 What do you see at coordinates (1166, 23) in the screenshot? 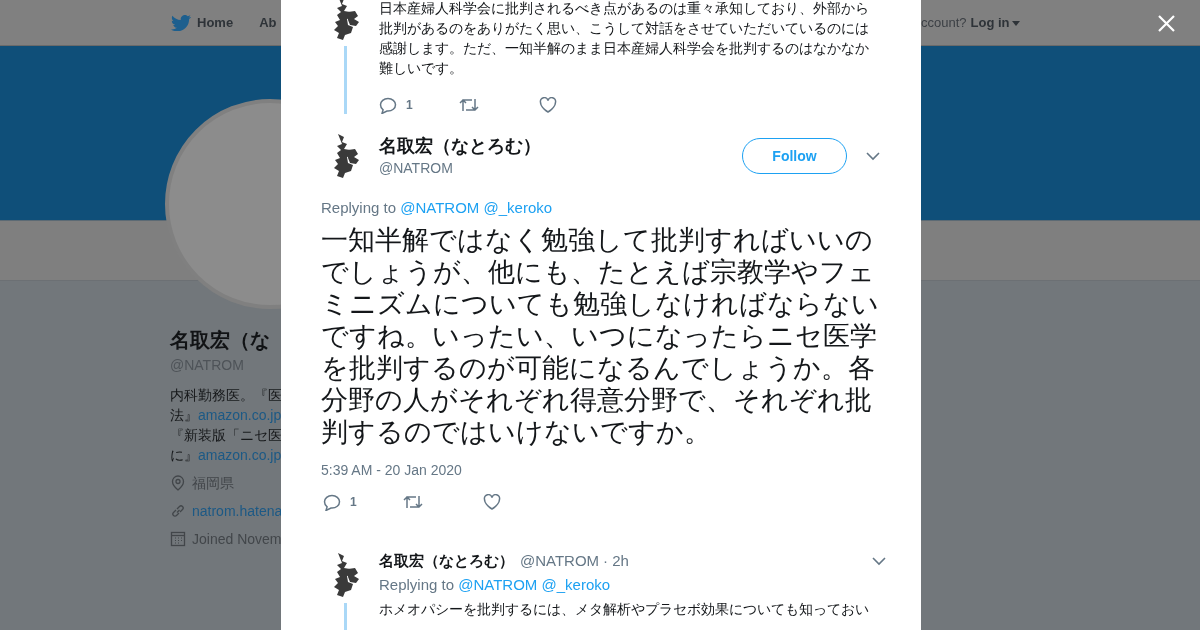
I see `close-icon` at bounding box center [1166, 23].